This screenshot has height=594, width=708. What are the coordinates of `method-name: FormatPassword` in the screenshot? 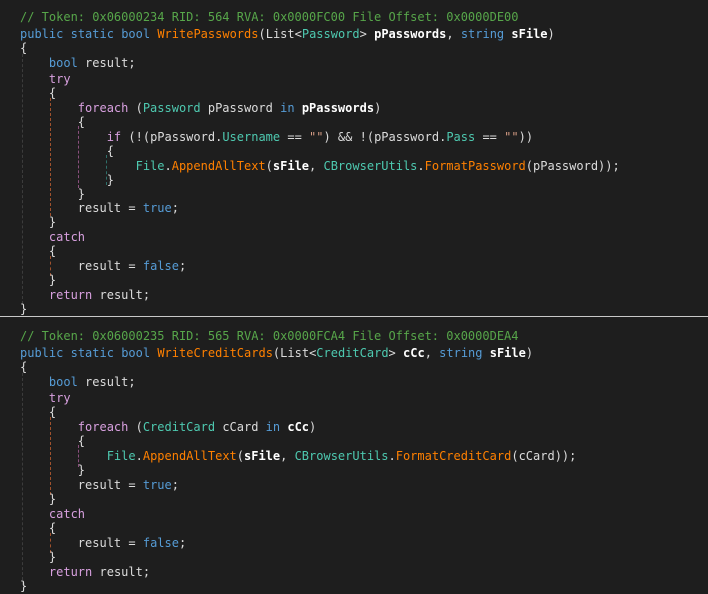 It's located at (475, 166).